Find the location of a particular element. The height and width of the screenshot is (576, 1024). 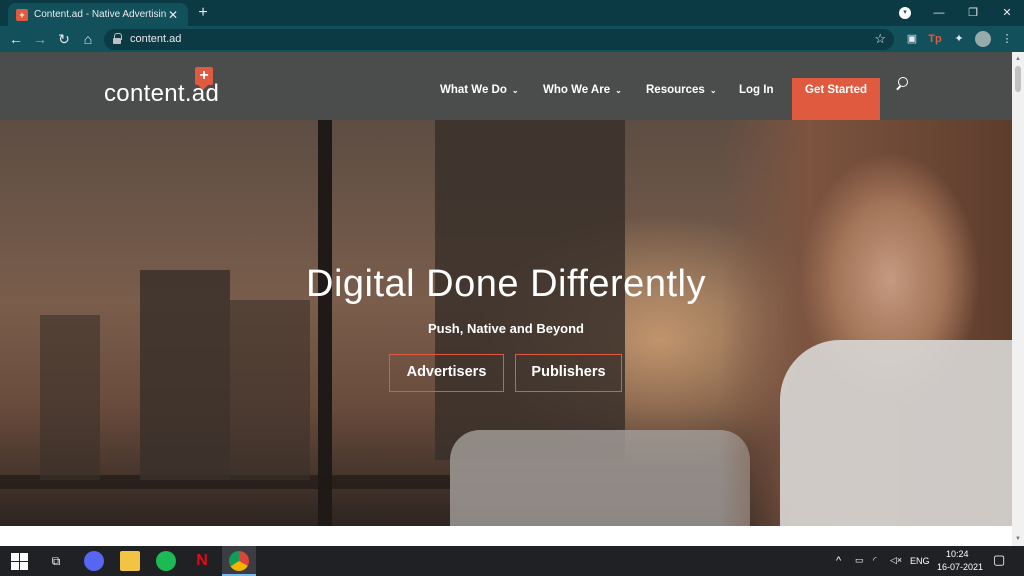

tp-extension-icon: Tp is located at coordinates (935, 39).